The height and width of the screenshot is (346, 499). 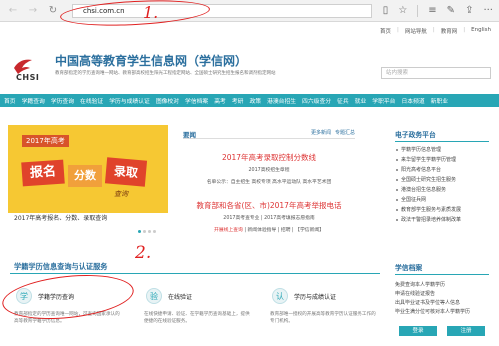 What do you see at coordinates (129, 100) in the screenshot?
I see `nav-item-certification: 学历与成绩认证` at bounding box center [129, 100].